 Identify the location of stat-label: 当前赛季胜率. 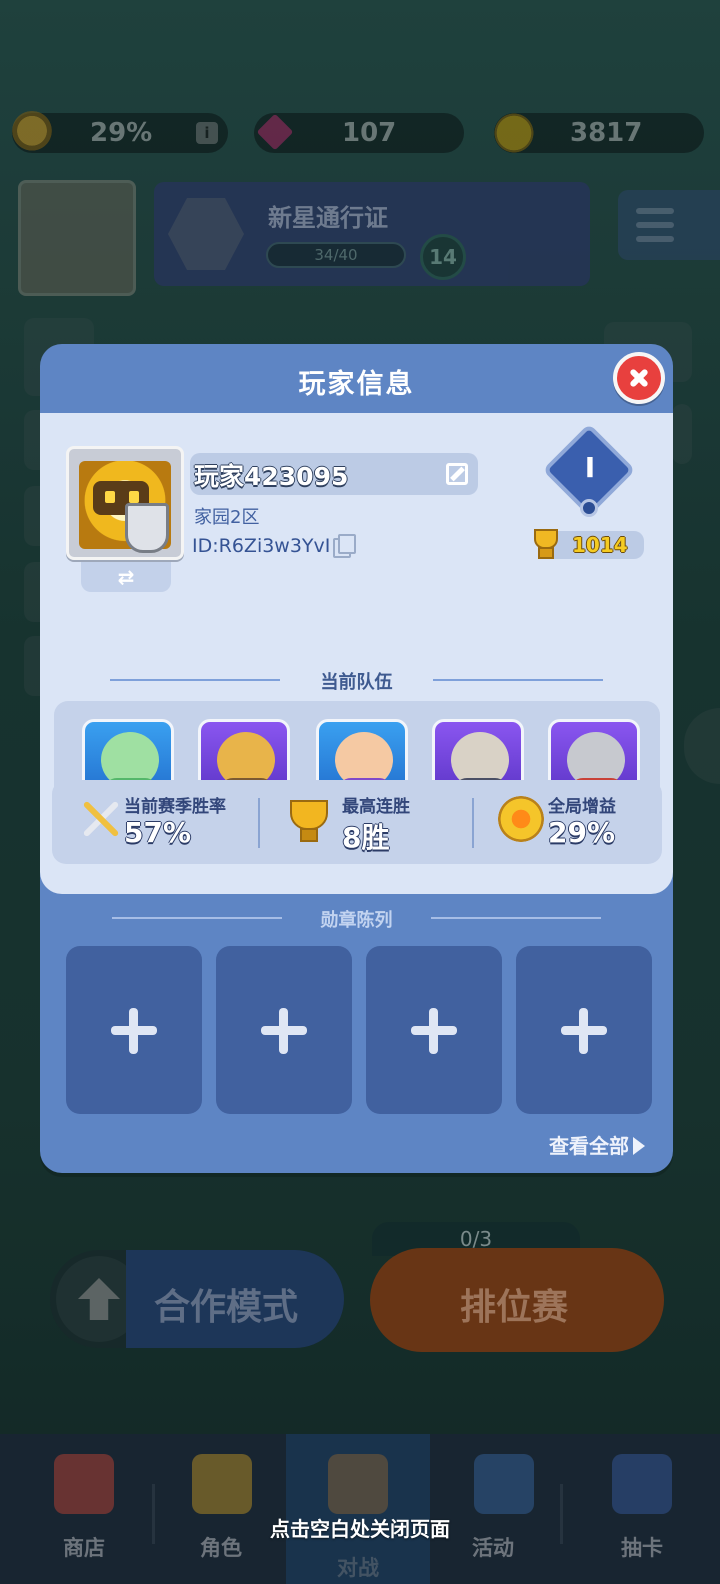
(175, 807).